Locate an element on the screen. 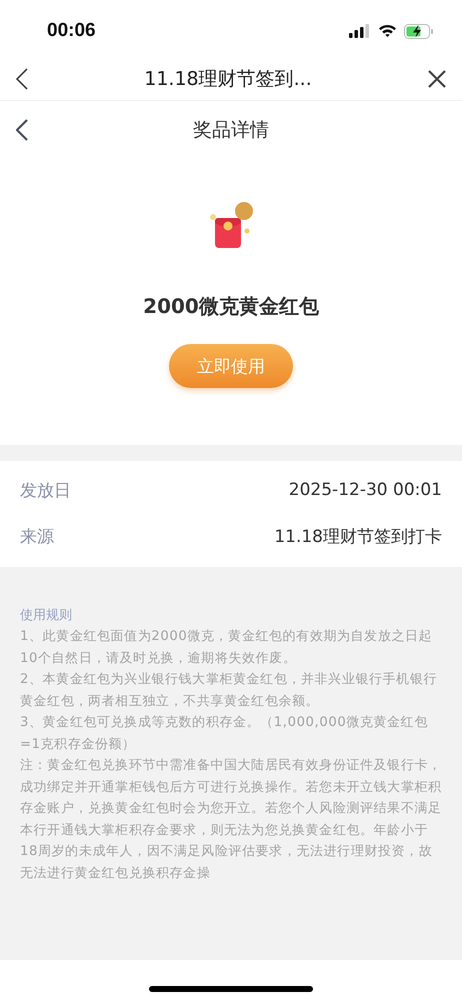 This screenshot has height=1000, width=462. wifi-icon is located at coordinates (387, 31).